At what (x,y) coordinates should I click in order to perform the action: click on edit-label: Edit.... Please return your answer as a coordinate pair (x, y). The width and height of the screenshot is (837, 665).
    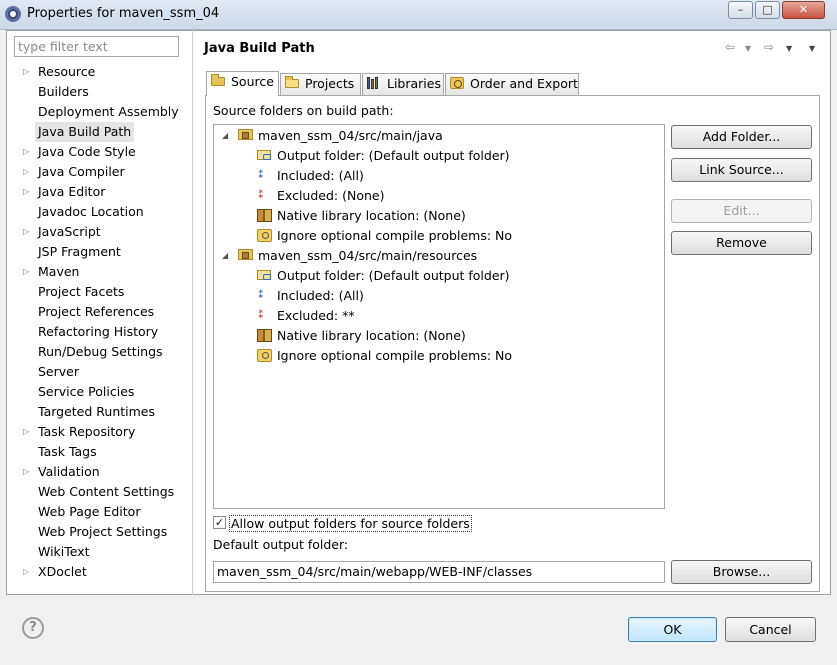
    Looking at the image, I should click on (741, 210).